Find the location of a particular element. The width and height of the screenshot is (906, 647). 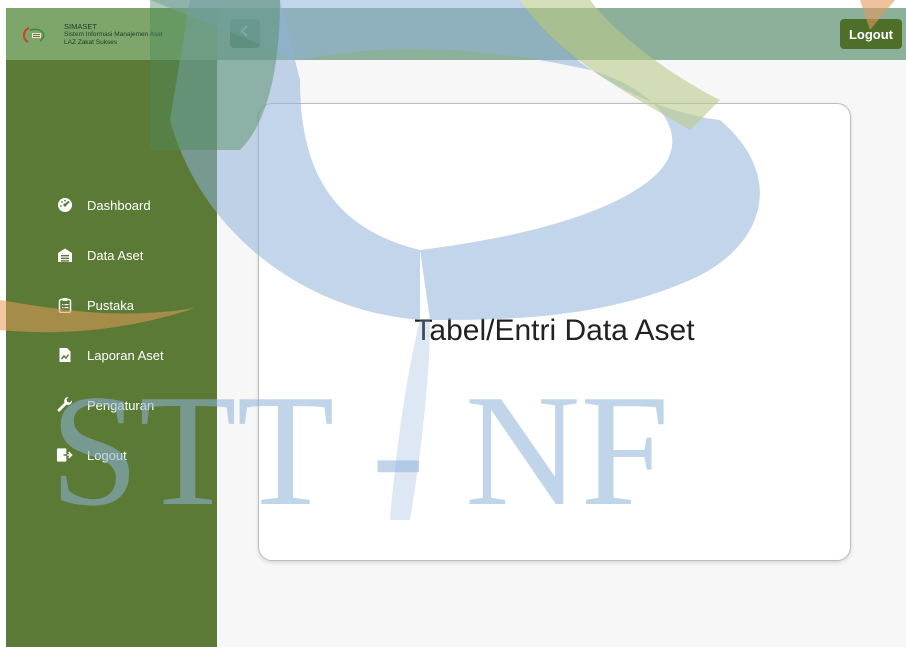

frame-top is located at coordinates (453, 4).